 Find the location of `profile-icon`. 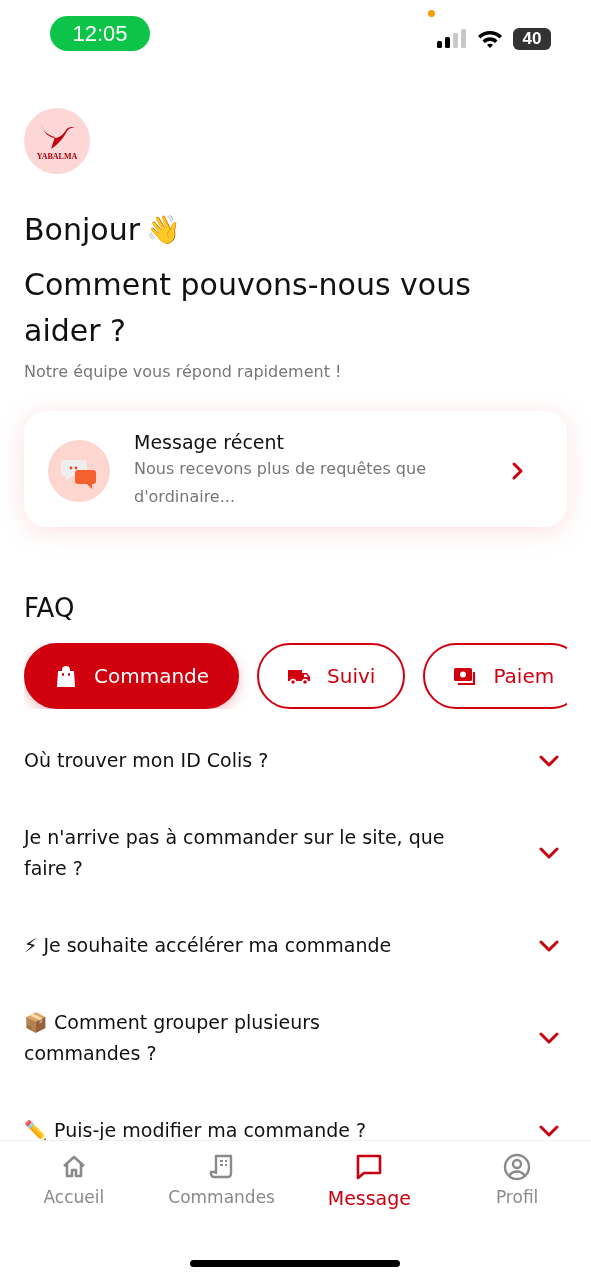

profile-icon is located at coordinates (517, 1167).